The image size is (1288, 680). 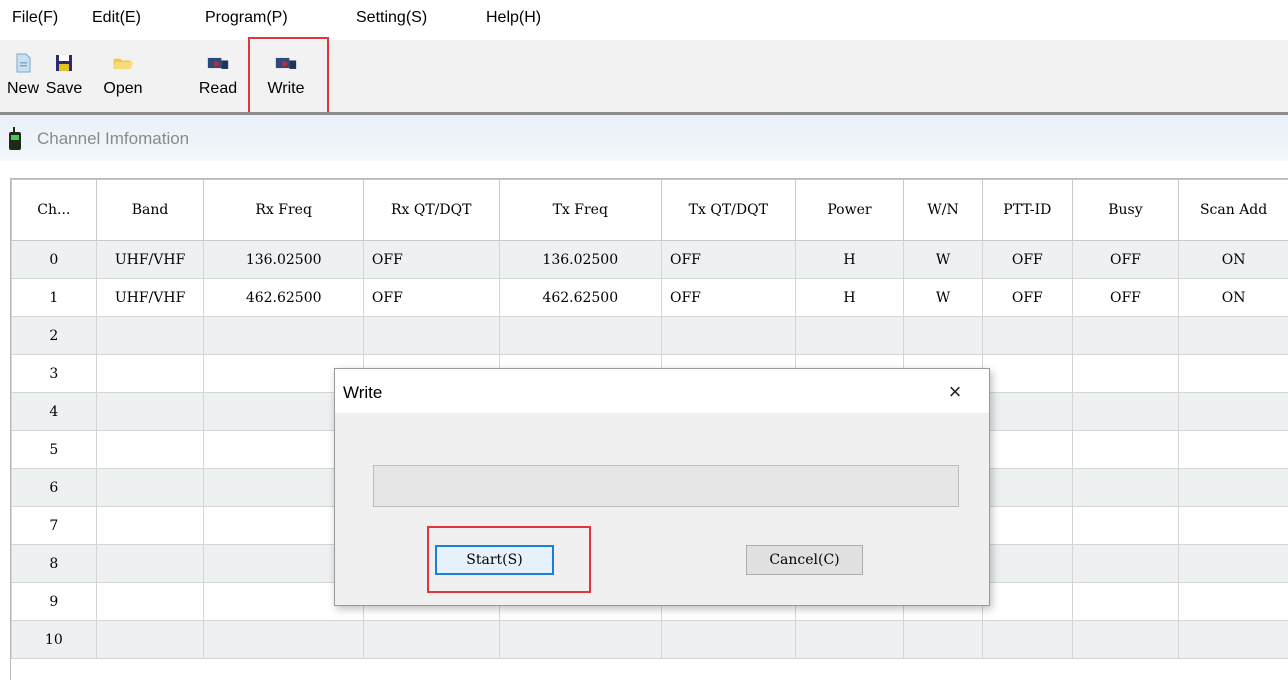 I want to click on cancel-button: Cancel(C), so click(x=804, y=560).